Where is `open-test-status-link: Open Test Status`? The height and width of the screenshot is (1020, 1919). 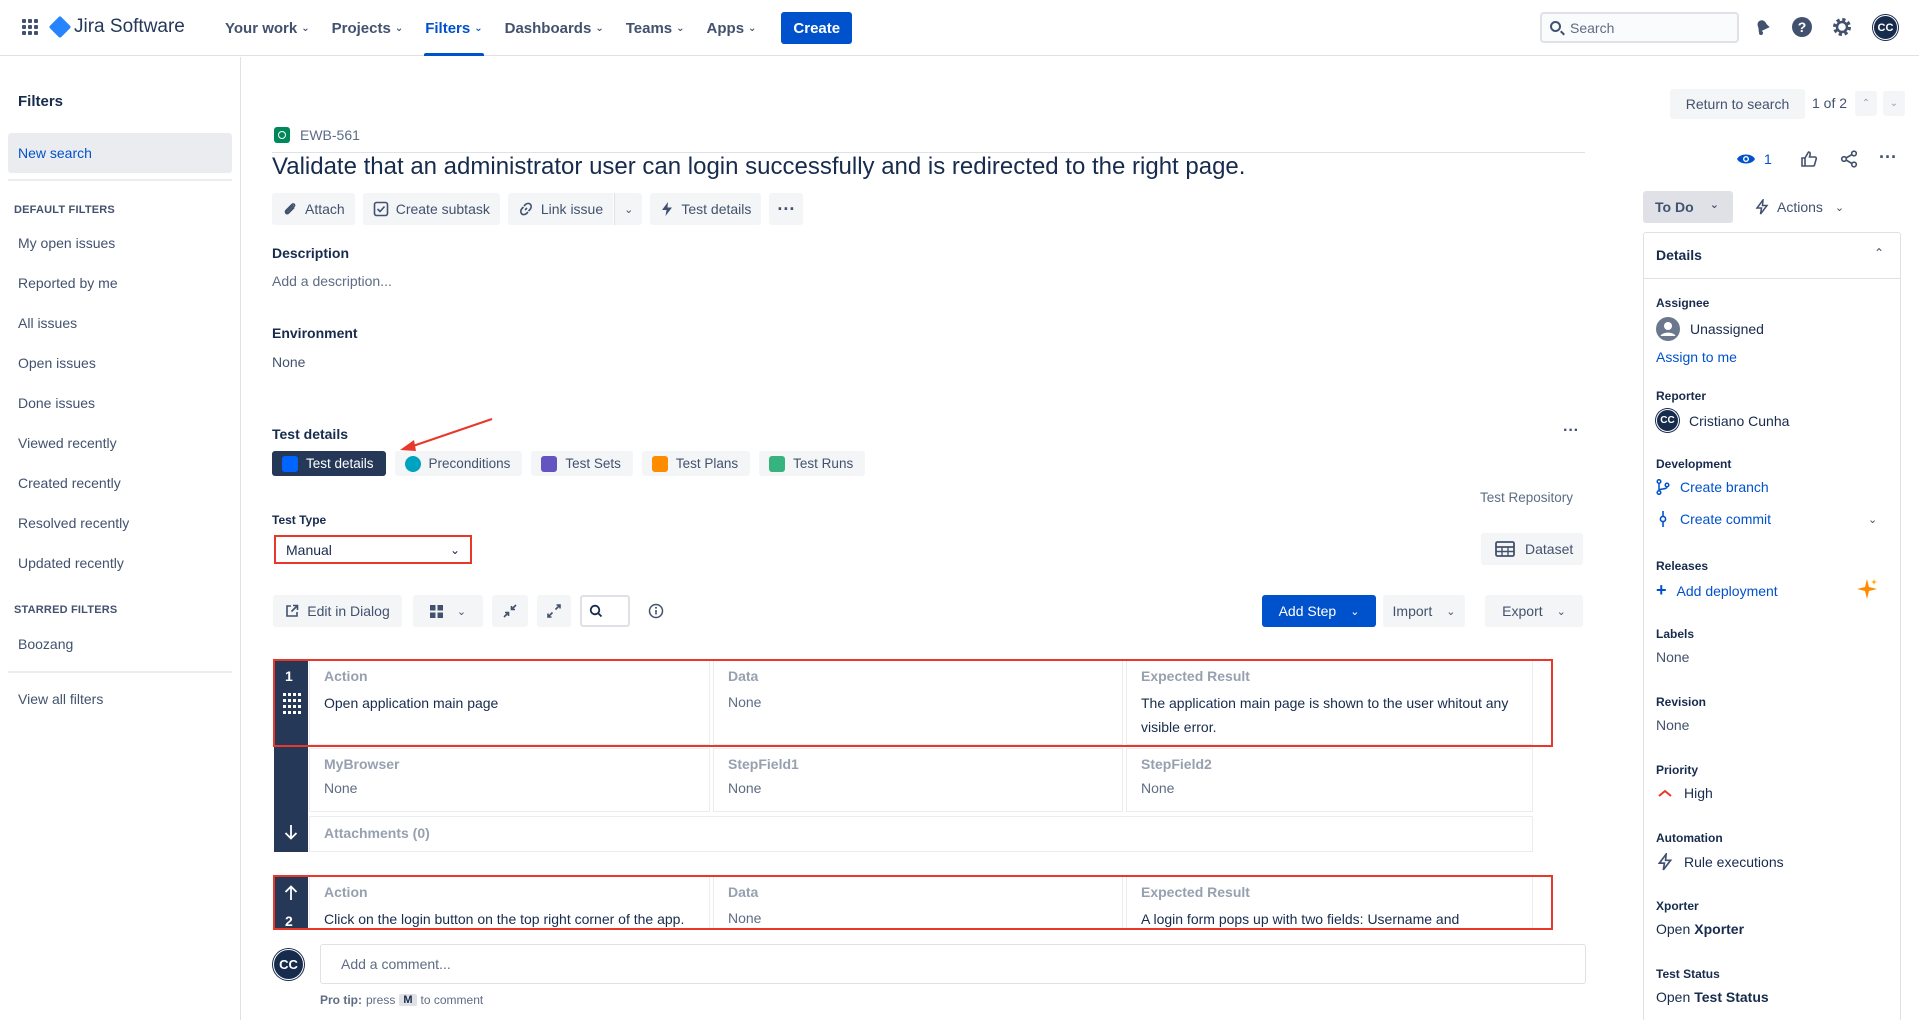
open-test-status-link: Open Test Status is located at coordinates (1712, 997).